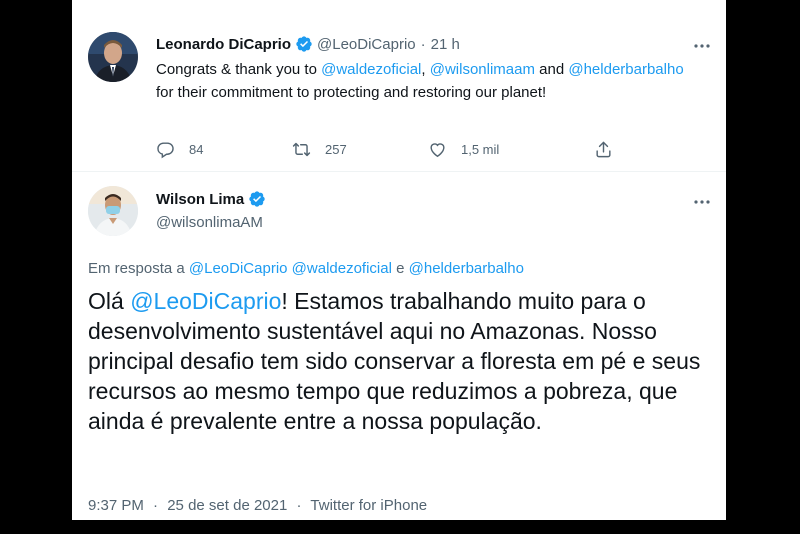 This screenshot has height=534, width=800. Describe the element at coordinates (116, 505) in the screenshot. I see `tweet-time: 9:37 PM` at that location.